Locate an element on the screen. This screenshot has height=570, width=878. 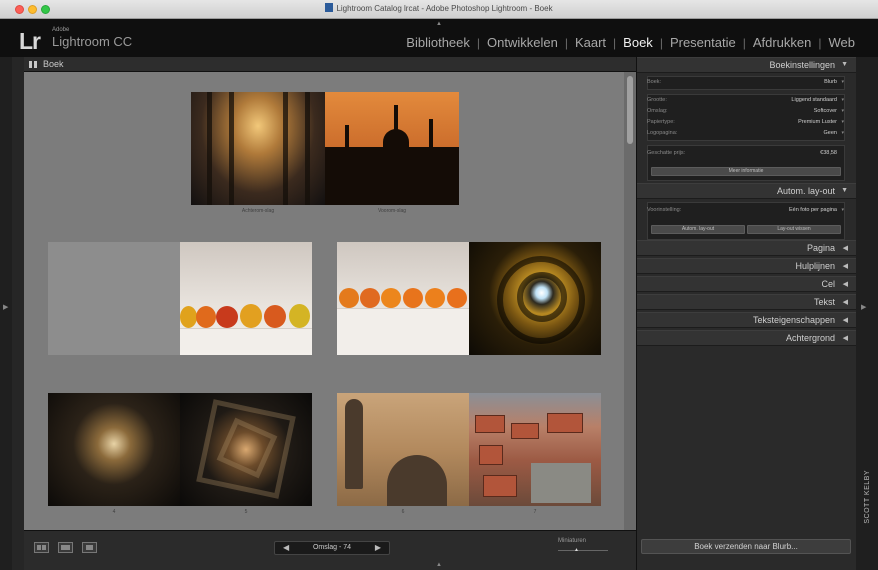
section-label: Achtergrond is located at coordinates (810, 338).